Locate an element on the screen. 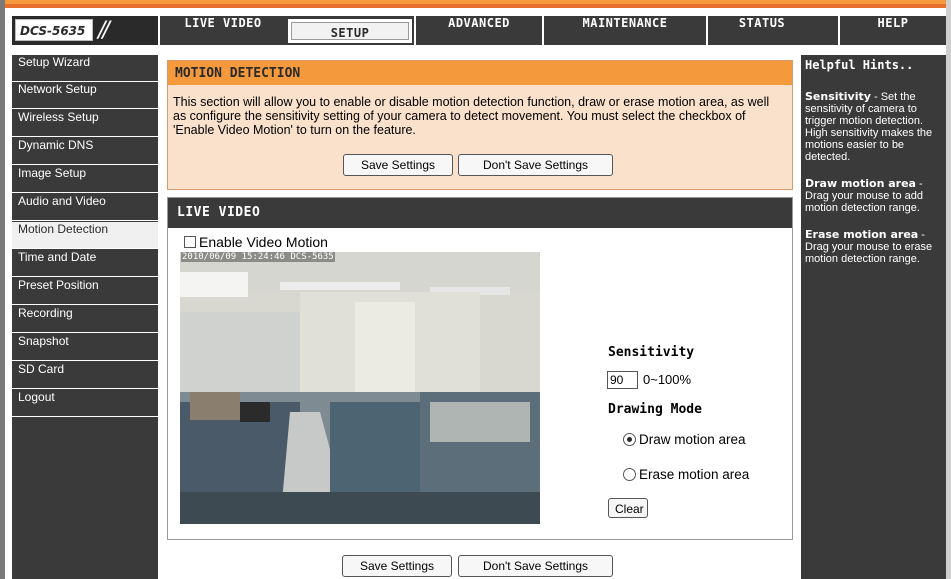  dont-save-settings-button: Don't Save Settings is located at coordinates (535, 165).